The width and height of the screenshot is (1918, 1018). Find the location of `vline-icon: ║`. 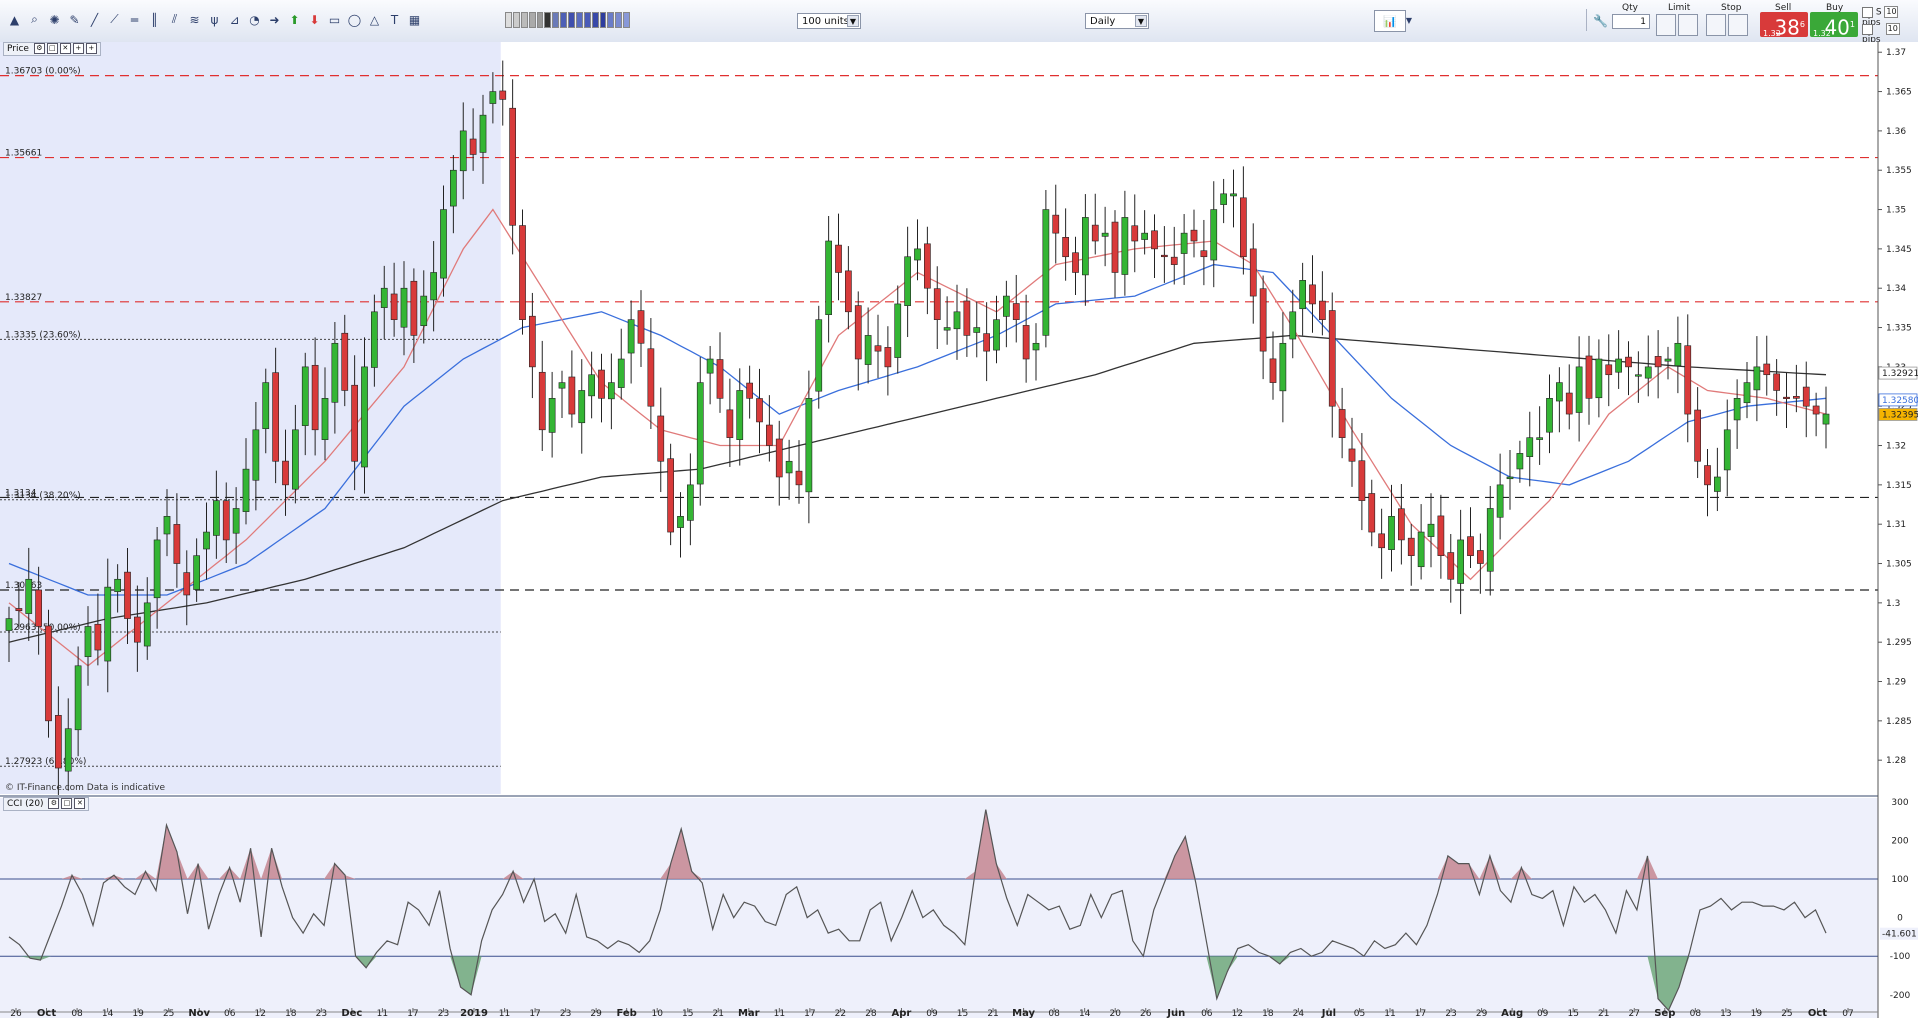

vline-icon: ║ is located at coordinates (154, 19).